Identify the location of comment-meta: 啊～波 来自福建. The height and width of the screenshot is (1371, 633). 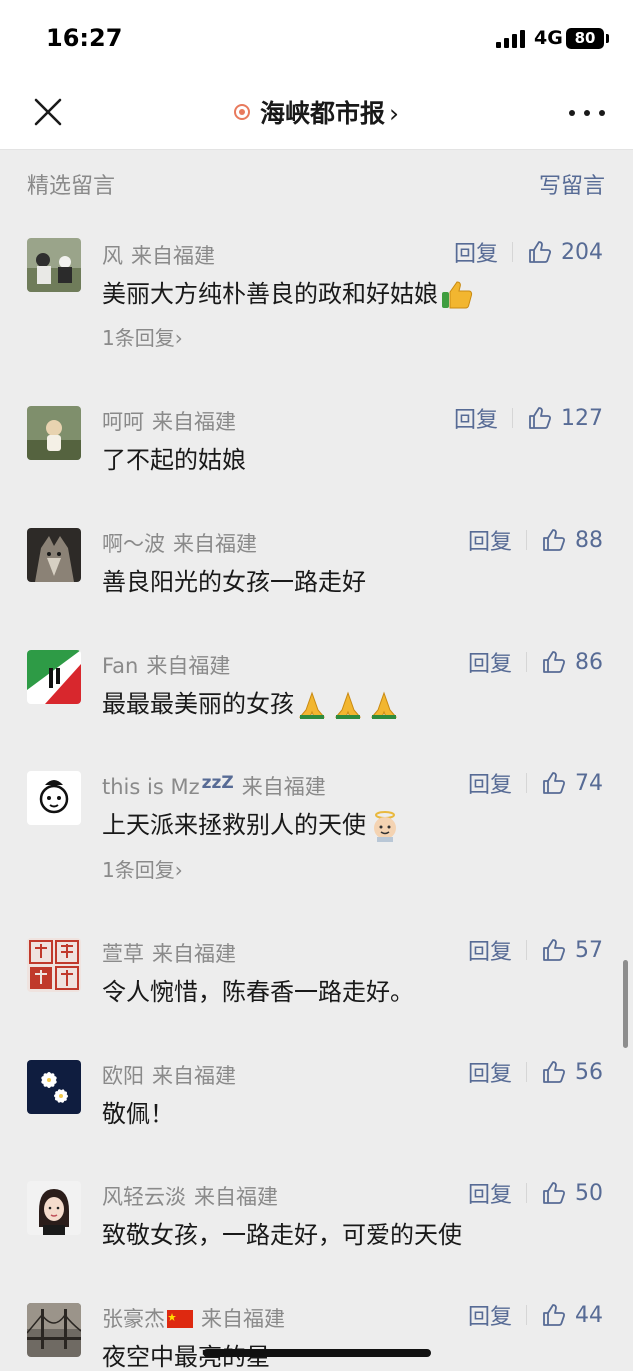
(179, 543).